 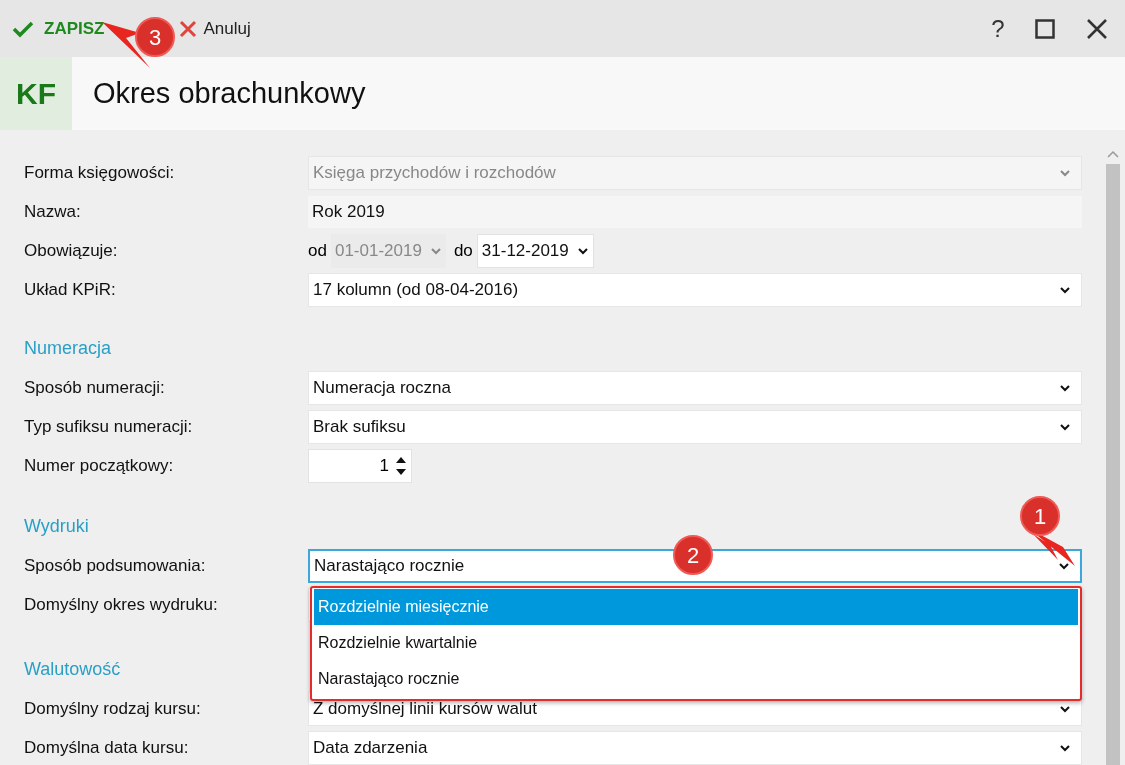 I want to click on field-label: Numer początkowy:, so click(x=99, y=465).